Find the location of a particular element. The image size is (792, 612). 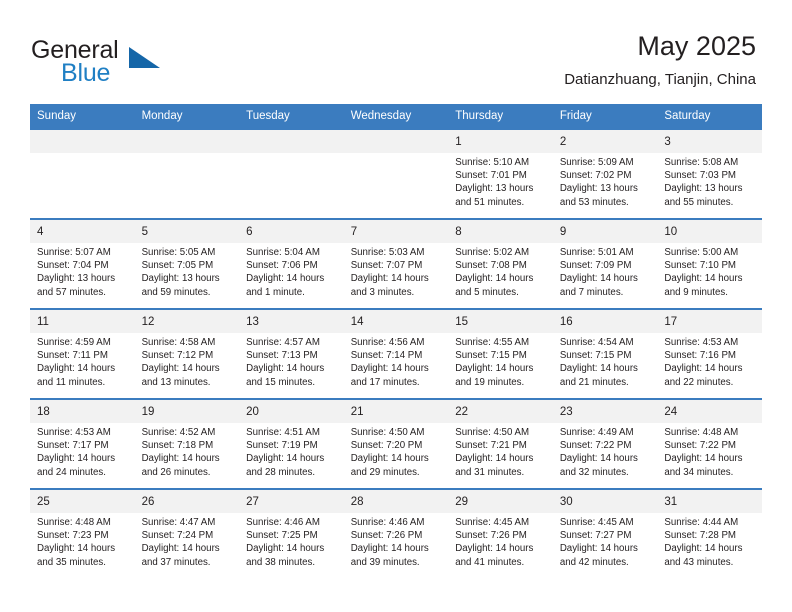

detail-sunset: Sunset: 7:04 PM is located at coordinates (73, 266).